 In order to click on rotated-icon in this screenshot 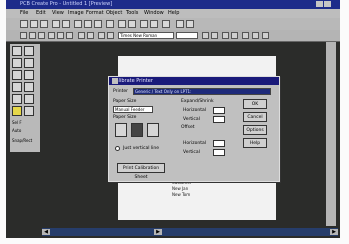, I will do `click(153, 130)`.